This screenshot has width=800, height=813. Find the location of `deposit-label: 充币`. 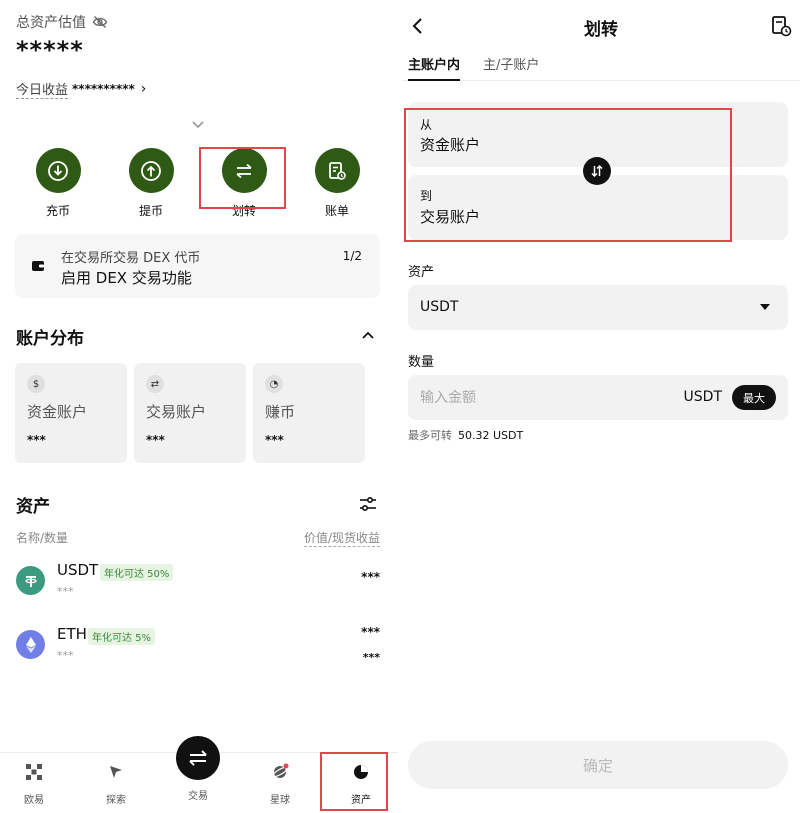

deposit-label: 充币 is located at coordinates (57, 211).